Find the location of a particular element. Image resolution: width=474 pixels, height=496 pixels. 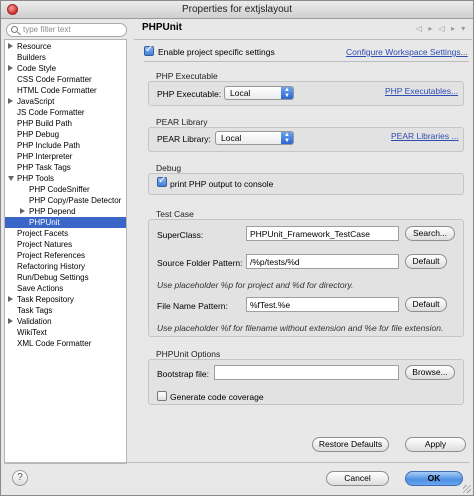

bootstrap-input is located at coordinates (306, 372).